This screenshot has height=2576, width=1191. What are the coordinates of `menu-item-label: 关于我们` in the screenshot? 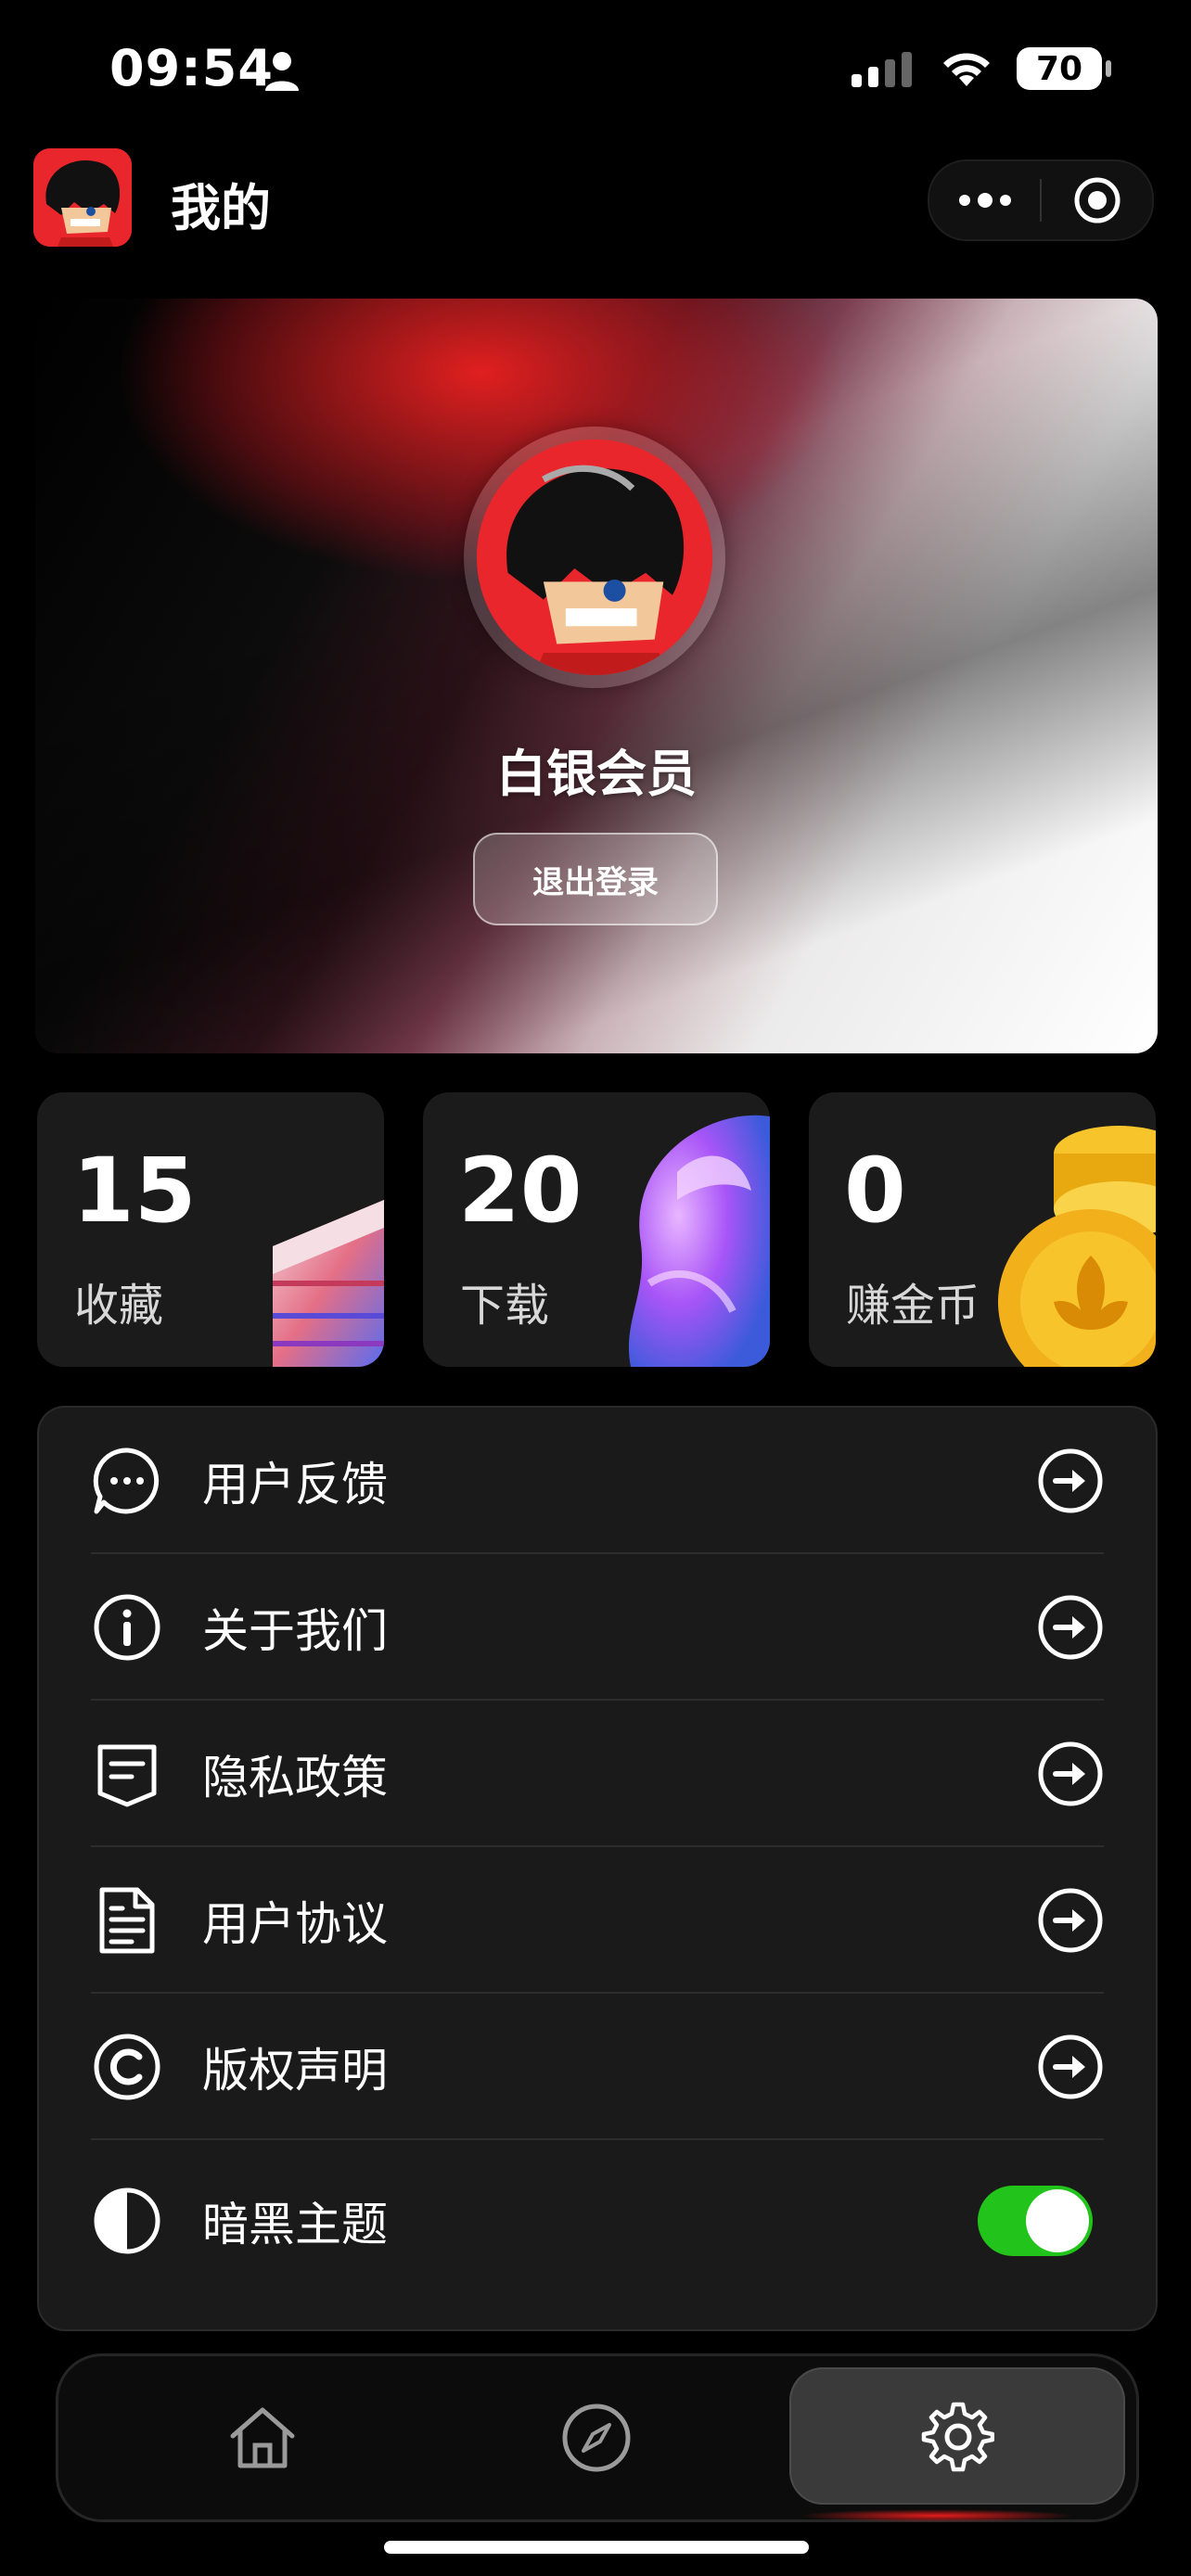 It's located at (295, 1631).